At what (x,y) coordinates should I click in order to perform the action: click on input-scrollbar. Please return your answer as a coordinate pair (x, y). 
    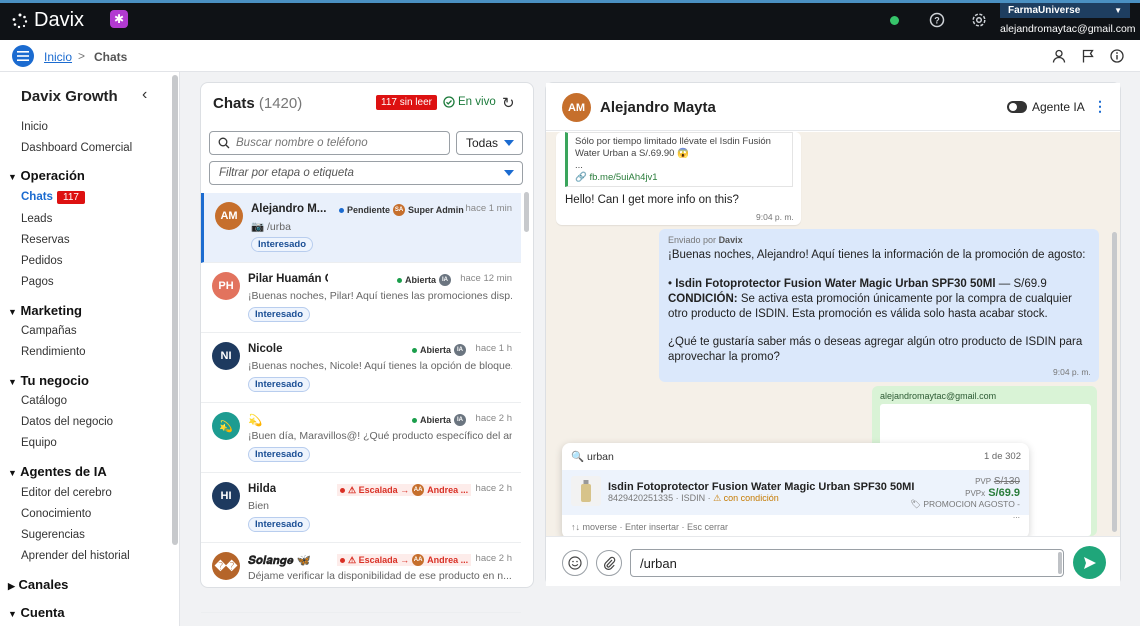
    Looking at the image, I should click on (1060, 563).